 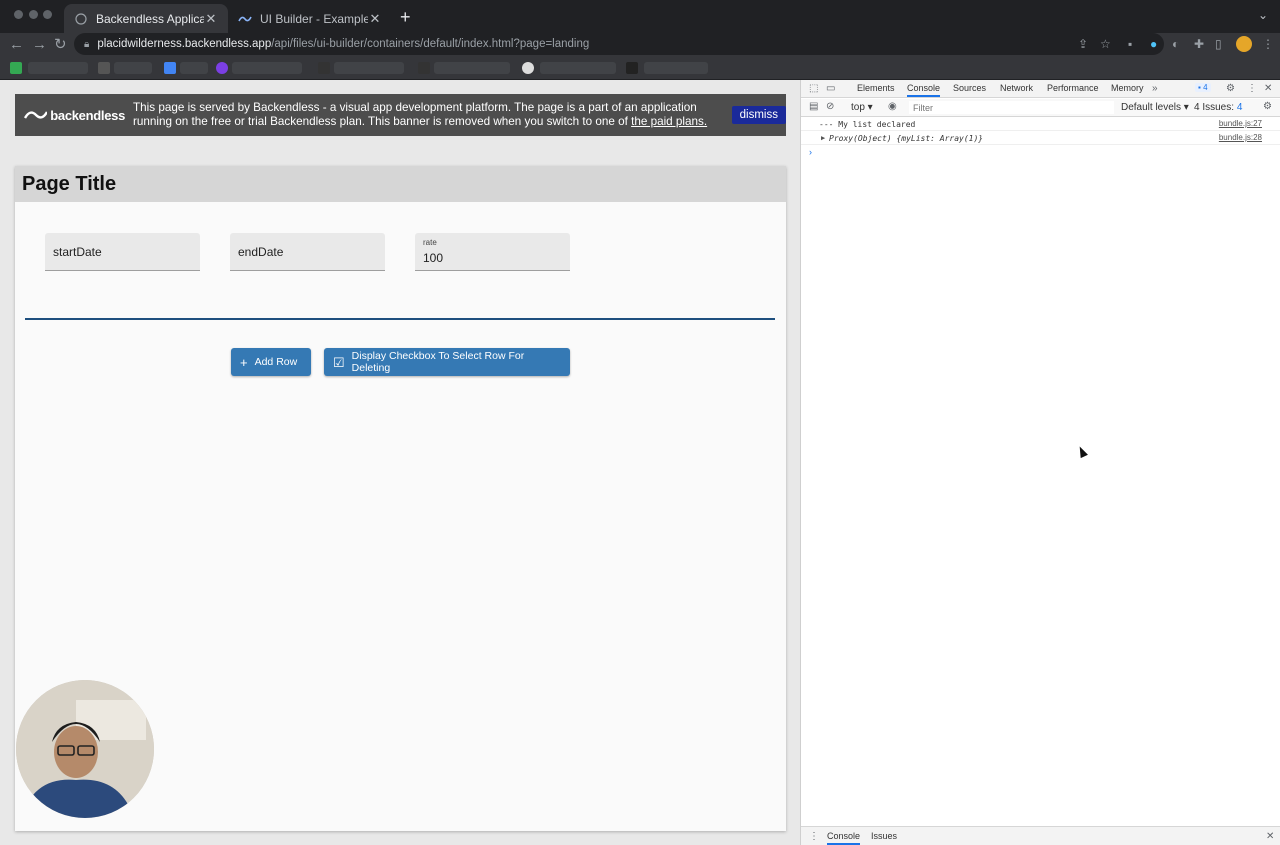 What do you see at coordinates (85, 749) in the screenshot?
I see `webcam-overlay` at bounding box center [85, 749].